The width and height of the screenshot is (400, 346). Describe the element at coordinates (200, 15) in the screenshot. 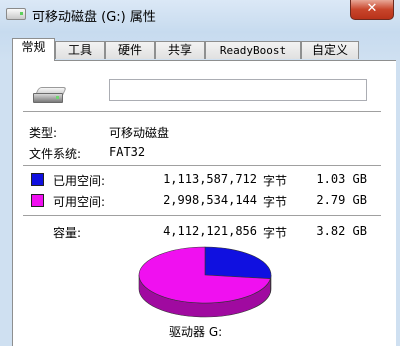

I see `title-bar: 可移动磁盘 (G:) 属性 ✕` at that location.